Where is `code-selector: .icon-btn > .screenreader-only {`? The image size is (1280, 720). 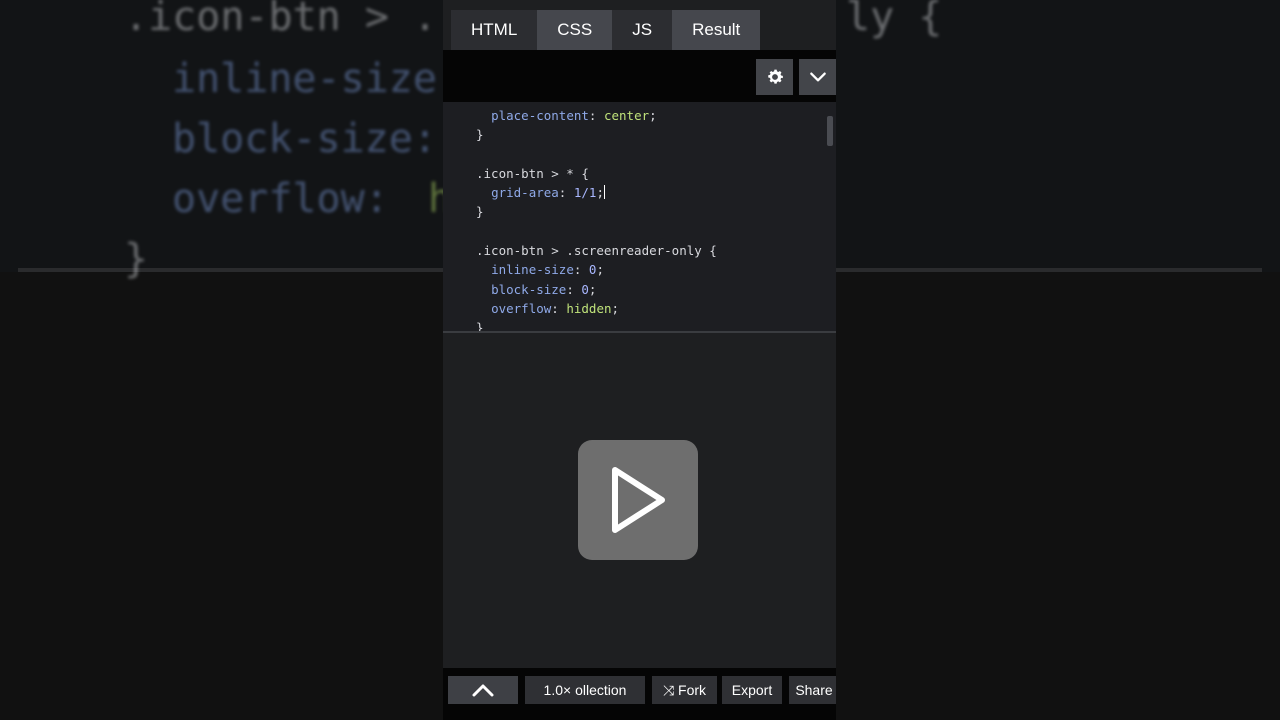
code-selector: .icon-btn > .screenreader-only { is located at coordinates (596, 251).